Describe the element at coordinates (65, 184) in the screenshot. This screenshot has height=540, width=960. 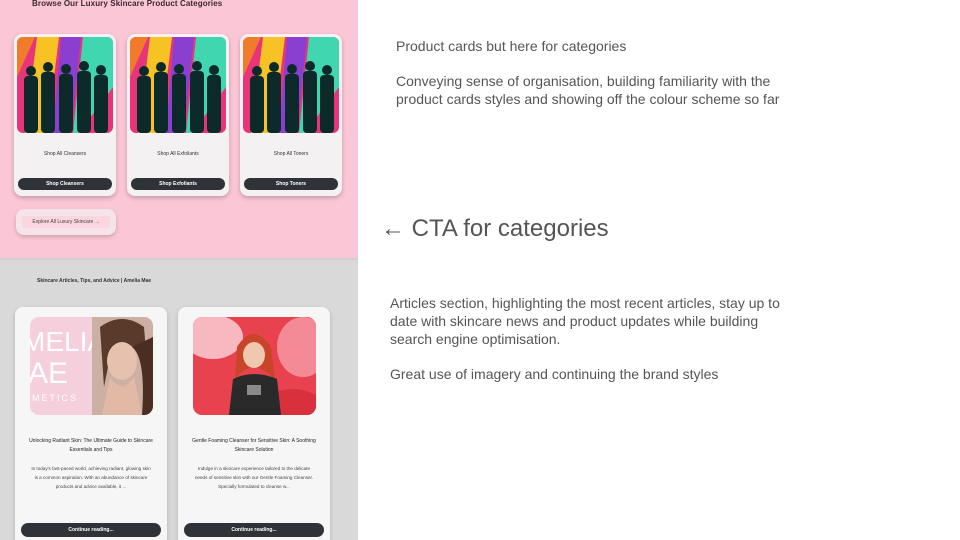
I see `shop-cleansers-button: Shop Cleansers` at that location.